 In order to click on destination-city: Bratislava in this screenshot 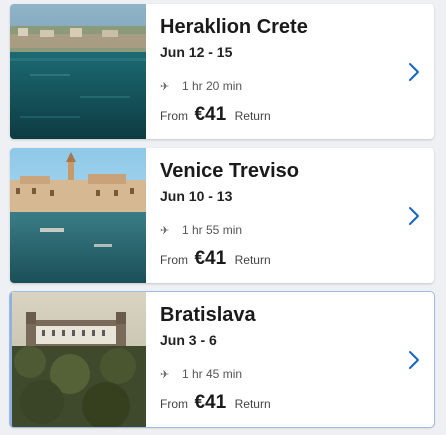, I will do `click(208, 315)`.